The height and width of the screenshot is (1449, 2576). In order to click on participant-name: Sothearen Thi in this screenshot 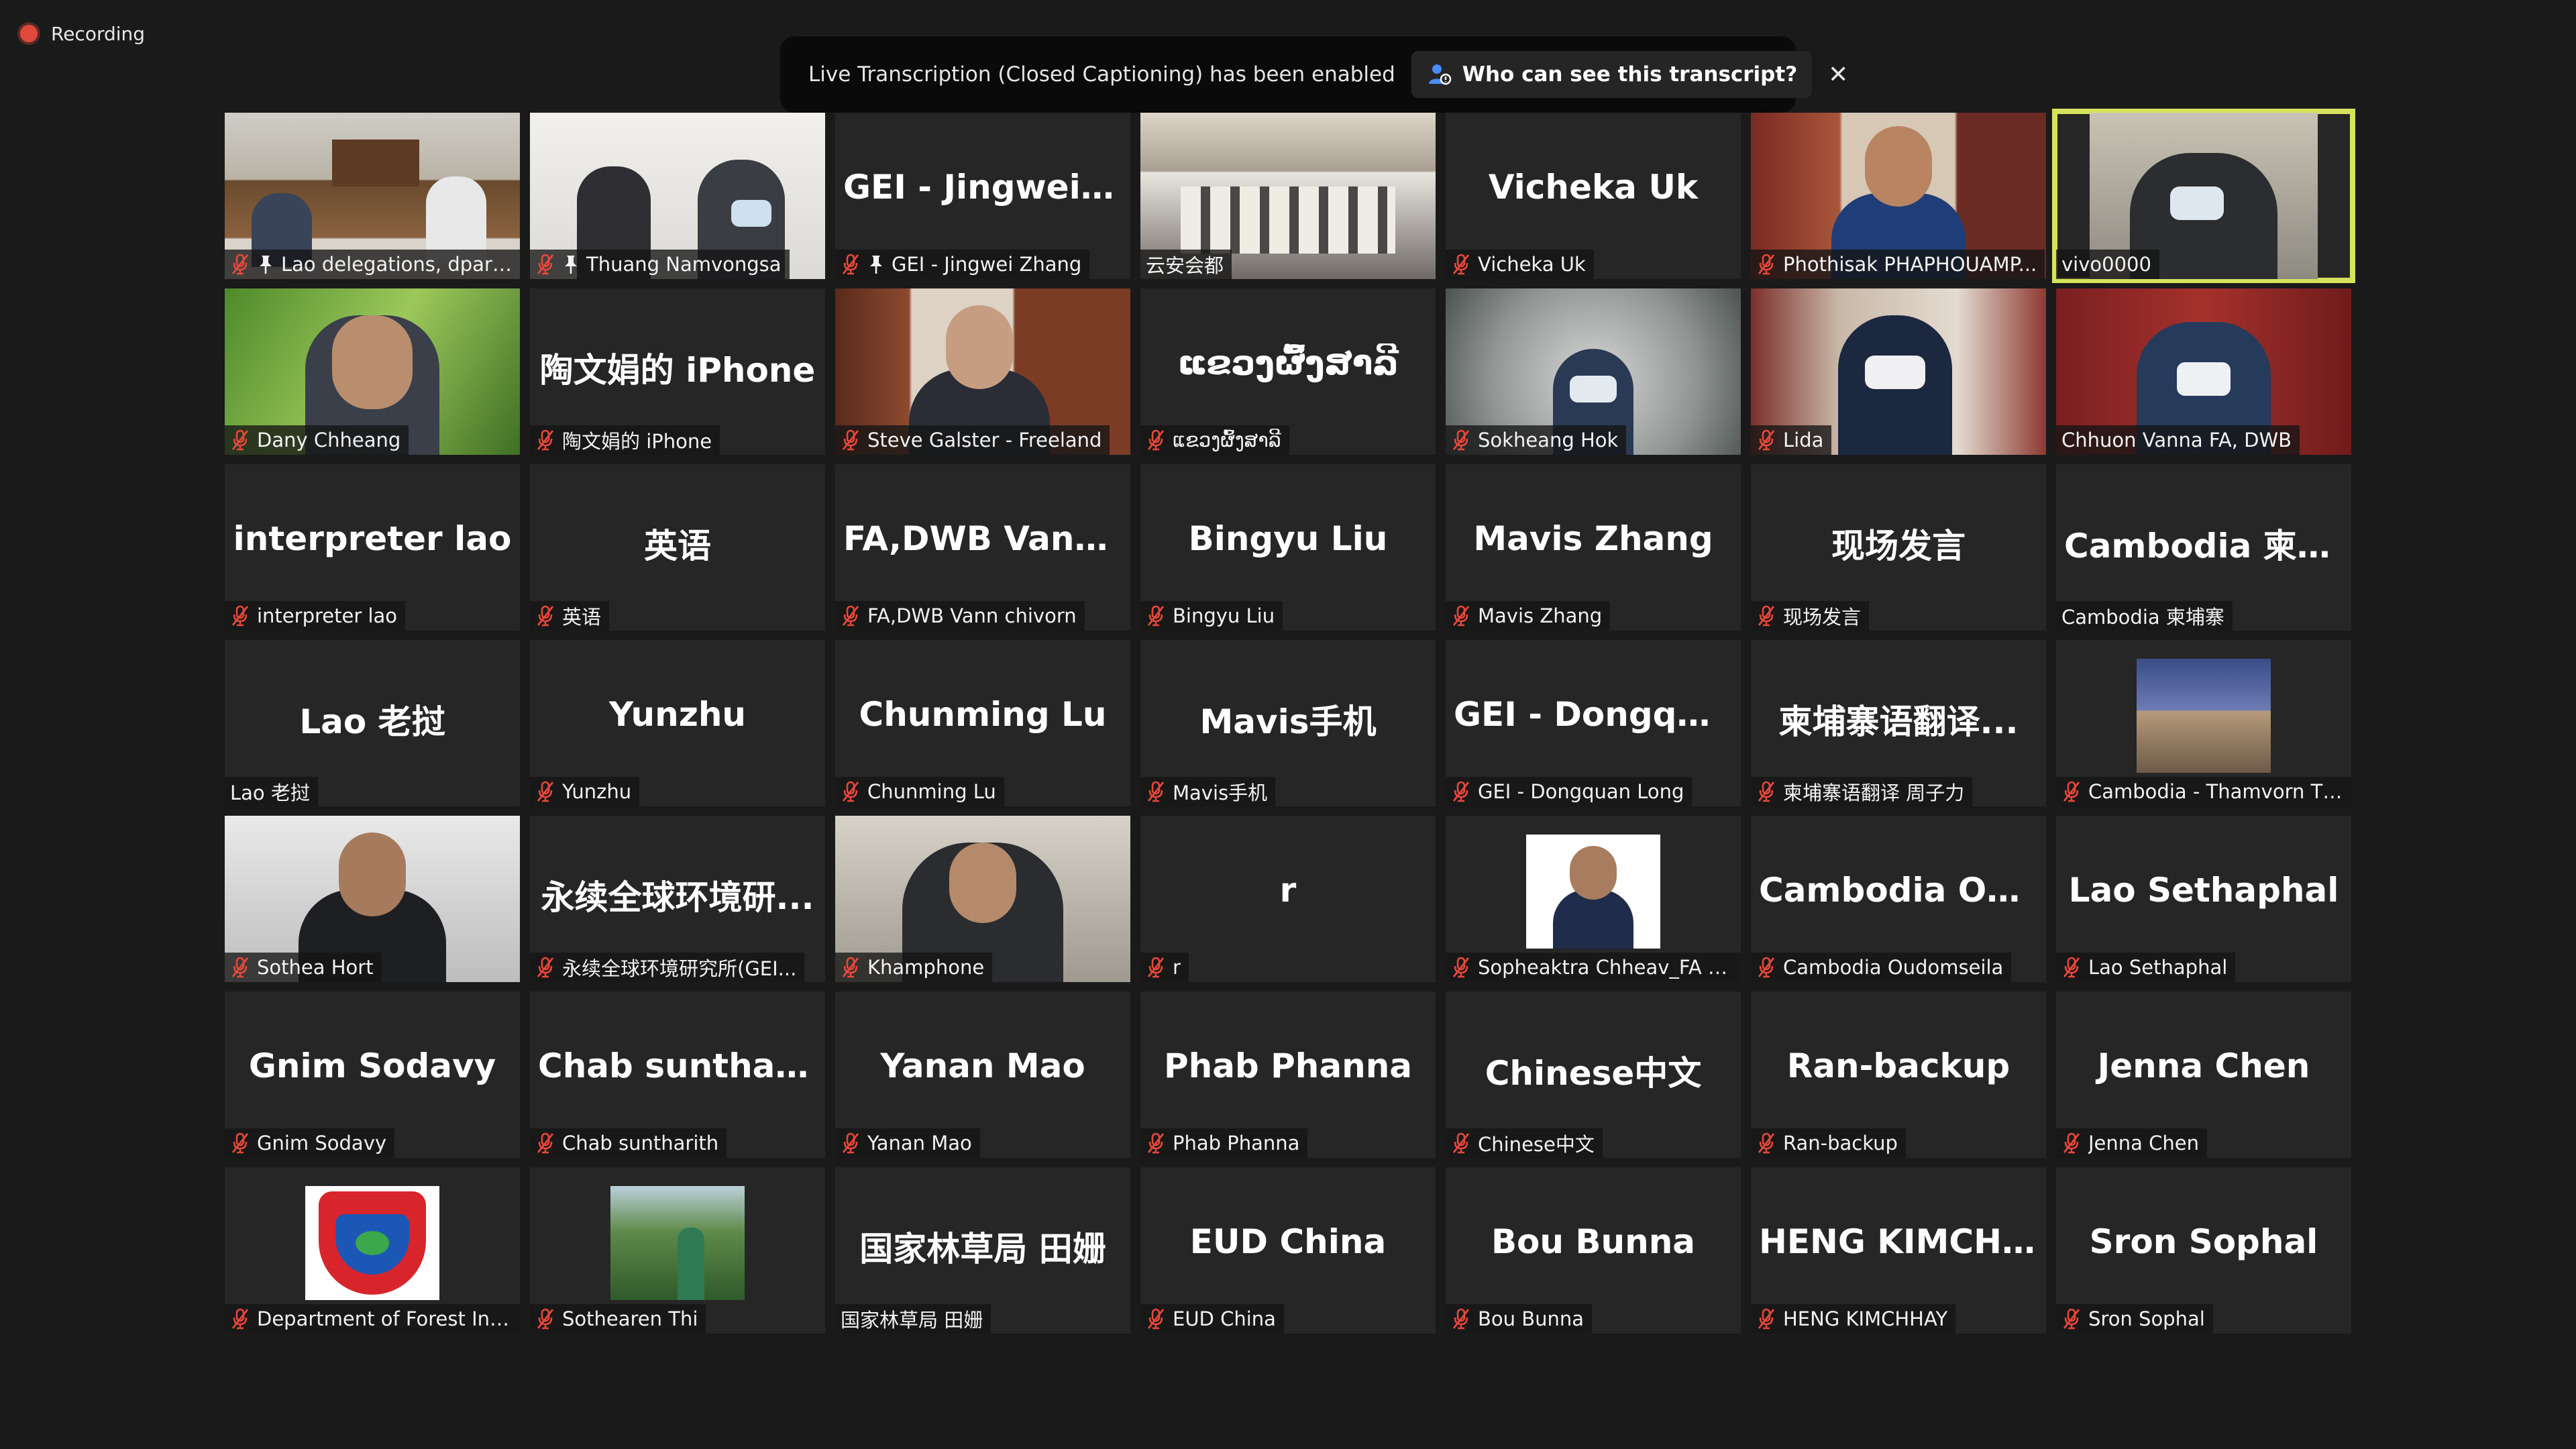, I will do `click(630, 1318)`.